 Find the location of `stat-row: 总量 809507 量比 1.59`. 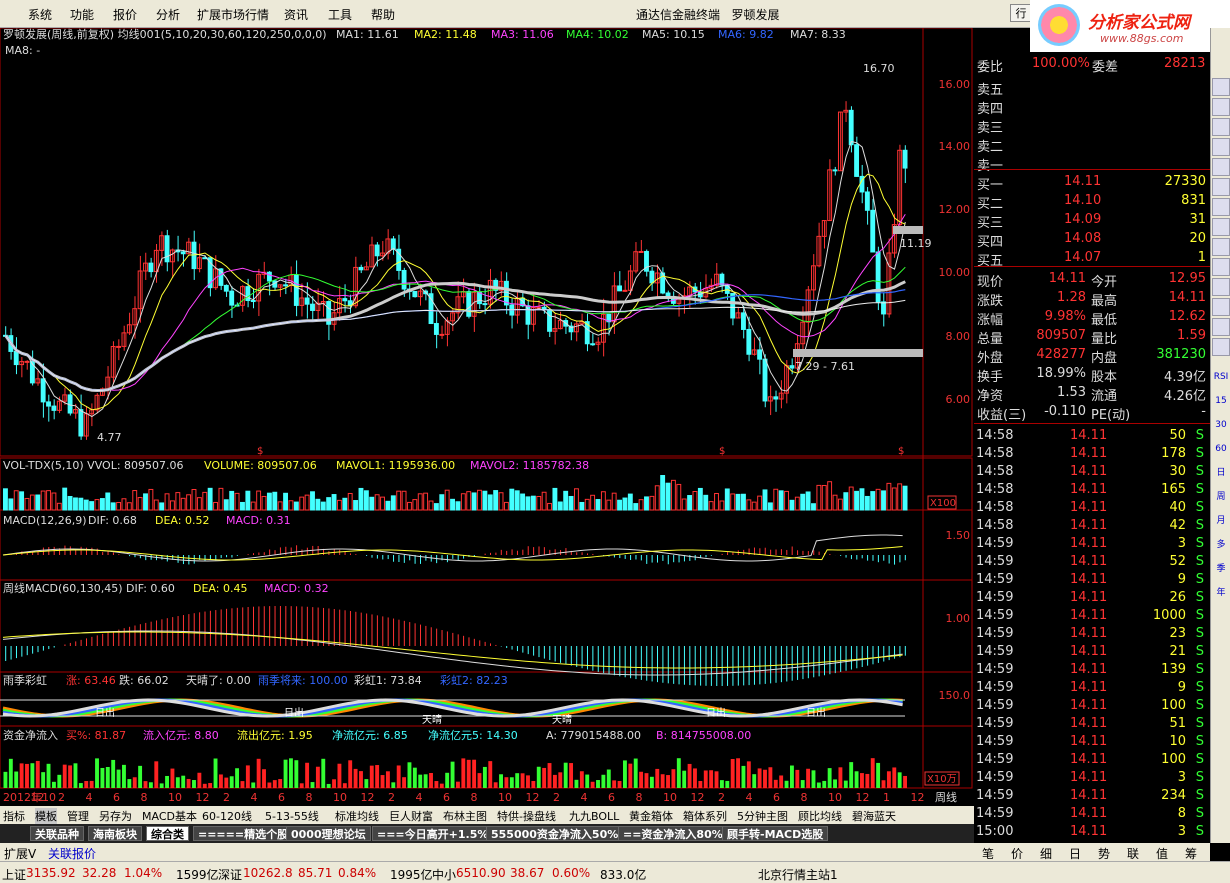

stat-row: 总量 809507 量比 1.59 is located at coordinates (1091, 337).